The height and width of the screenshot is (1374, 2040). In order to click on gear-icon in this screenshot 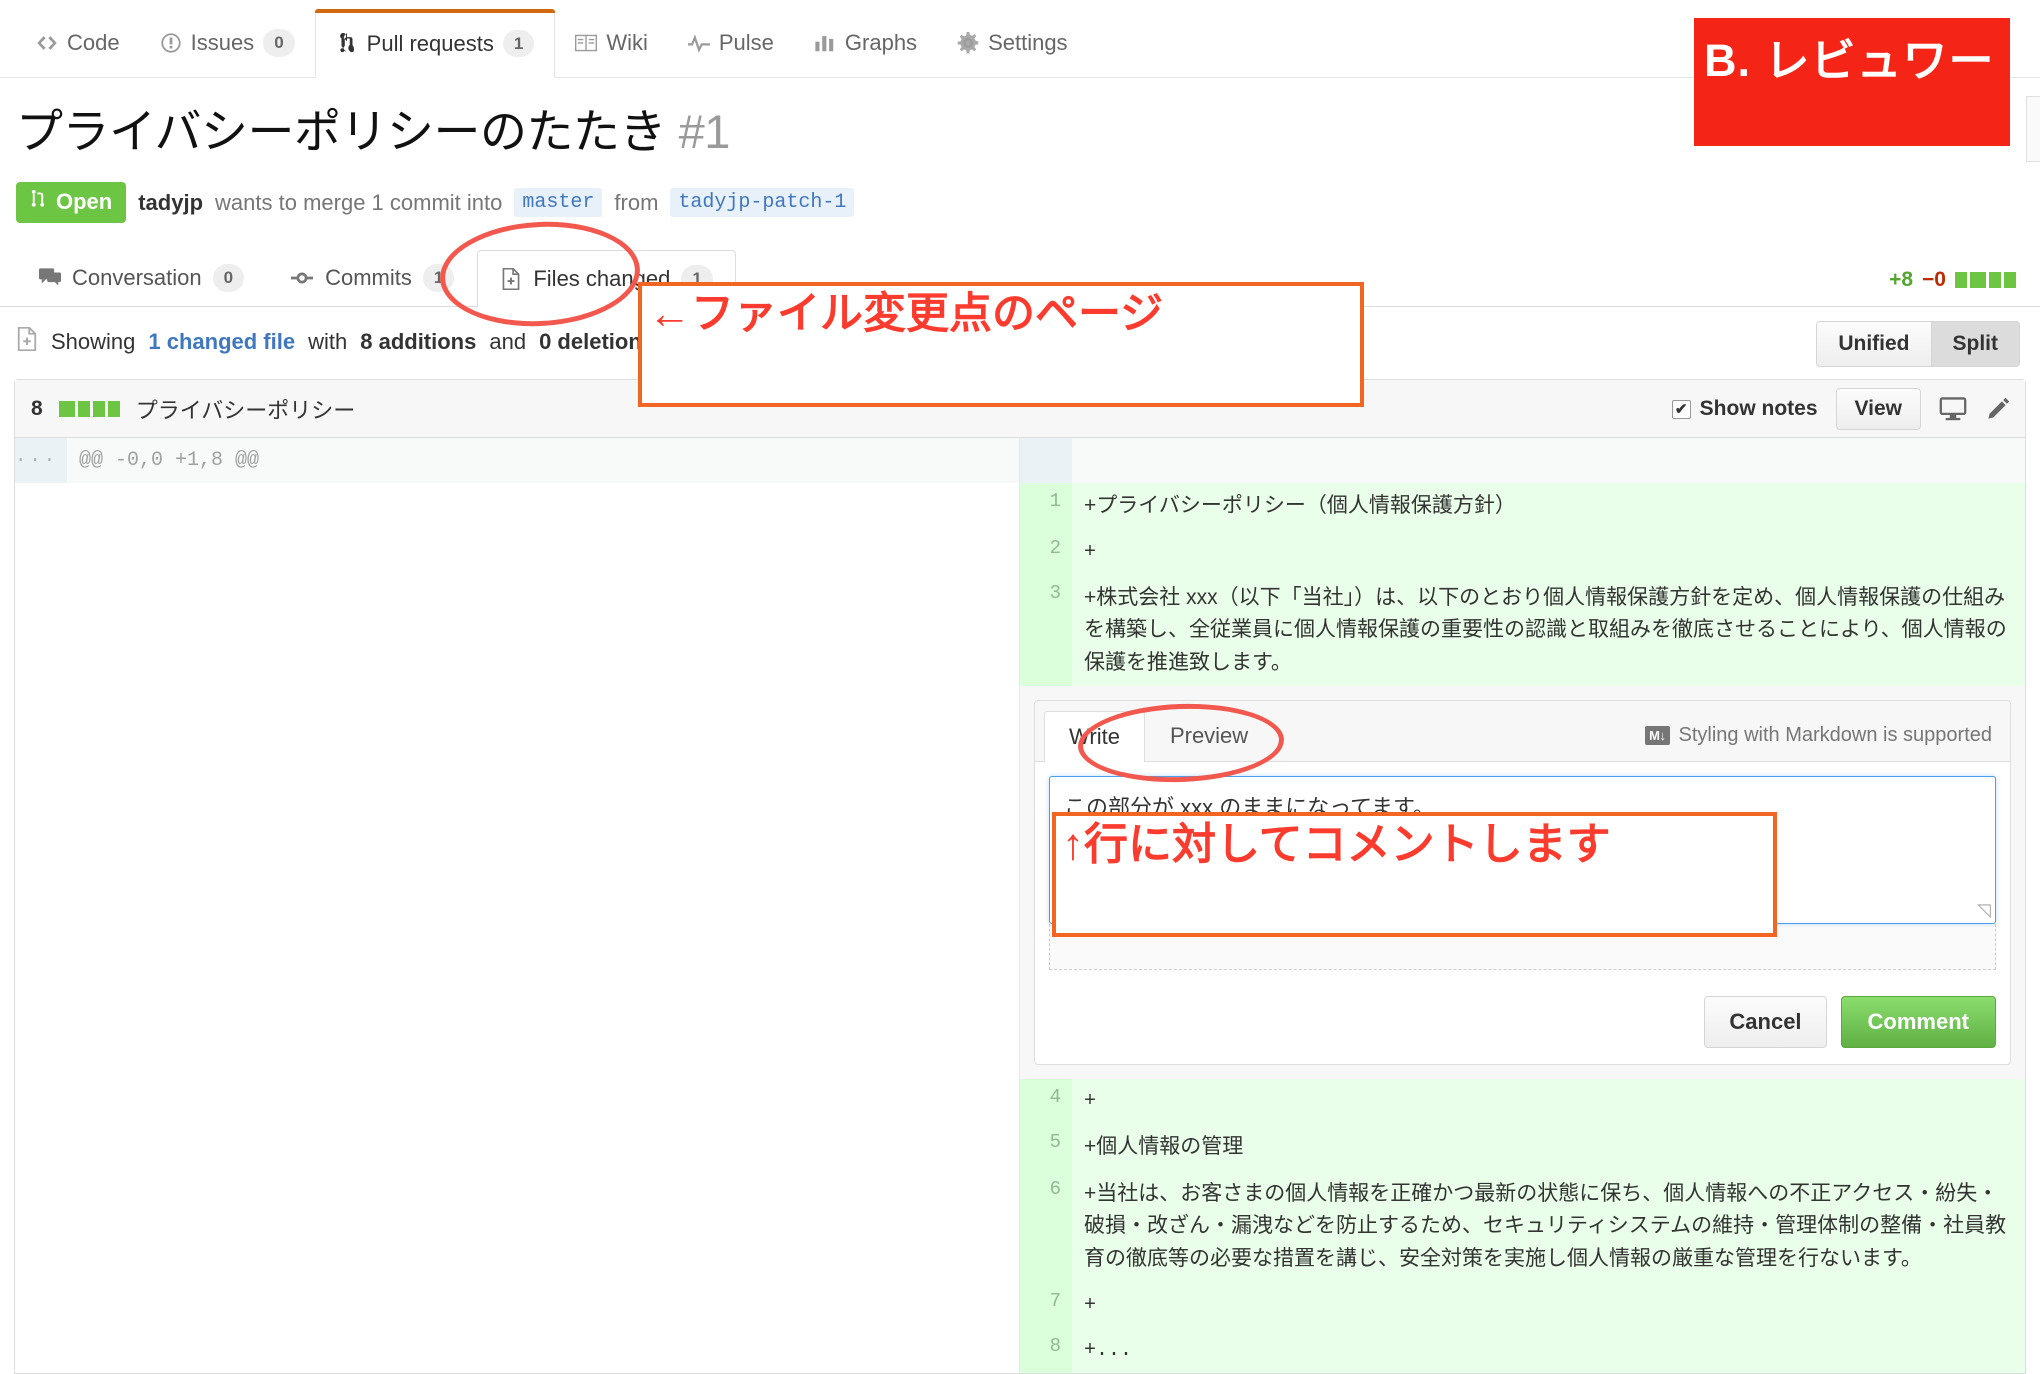, I will do `click(968, 43)`.